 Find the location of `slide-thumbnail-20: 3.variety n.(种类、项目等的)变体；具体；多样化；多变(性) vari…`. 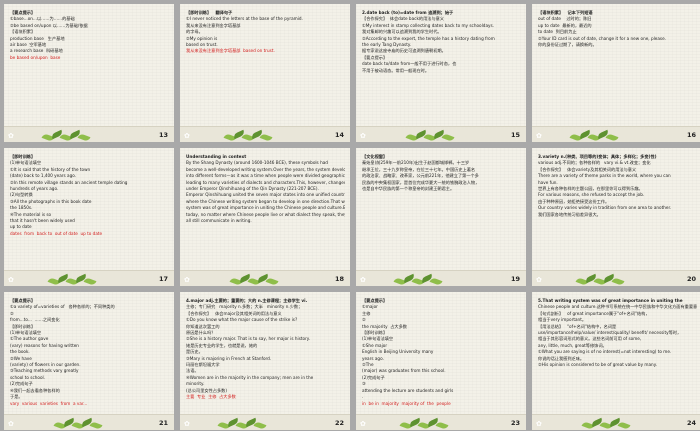

slide-thumbnail-20: 3.variety n.(种类、项目等的)变体；具体；多样化；多变(性) vari… is located at coordinates (616, 217).